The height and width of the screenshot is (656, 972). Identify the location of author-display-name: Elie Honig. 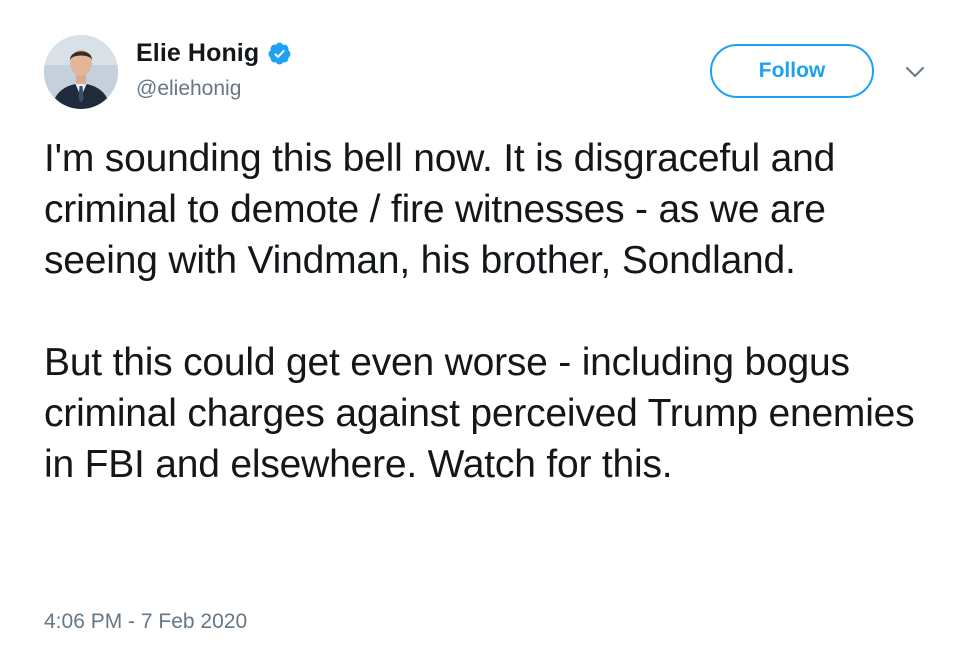
(197, 53).